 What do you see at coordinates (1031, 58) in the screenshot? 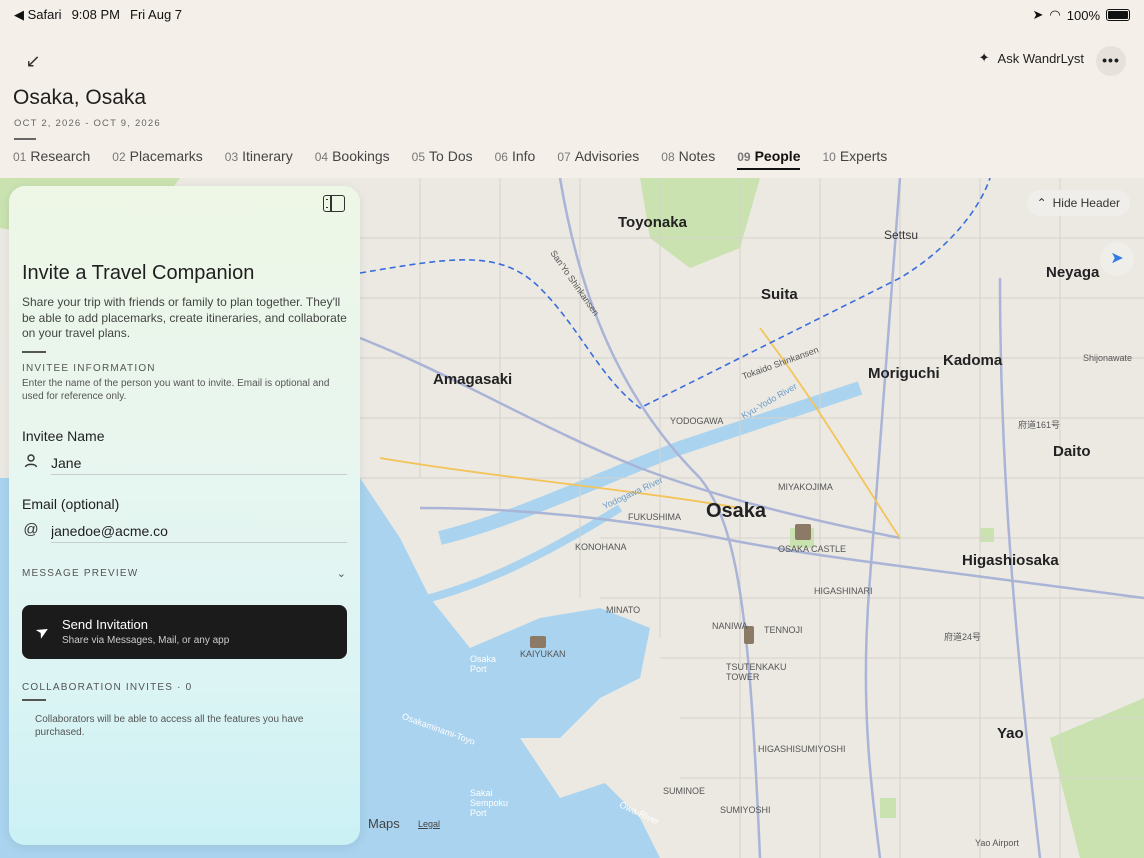
I see `ask-wandrlyst-button: ✦ Ask WandrLyst` at bounding box center [1031, 58].